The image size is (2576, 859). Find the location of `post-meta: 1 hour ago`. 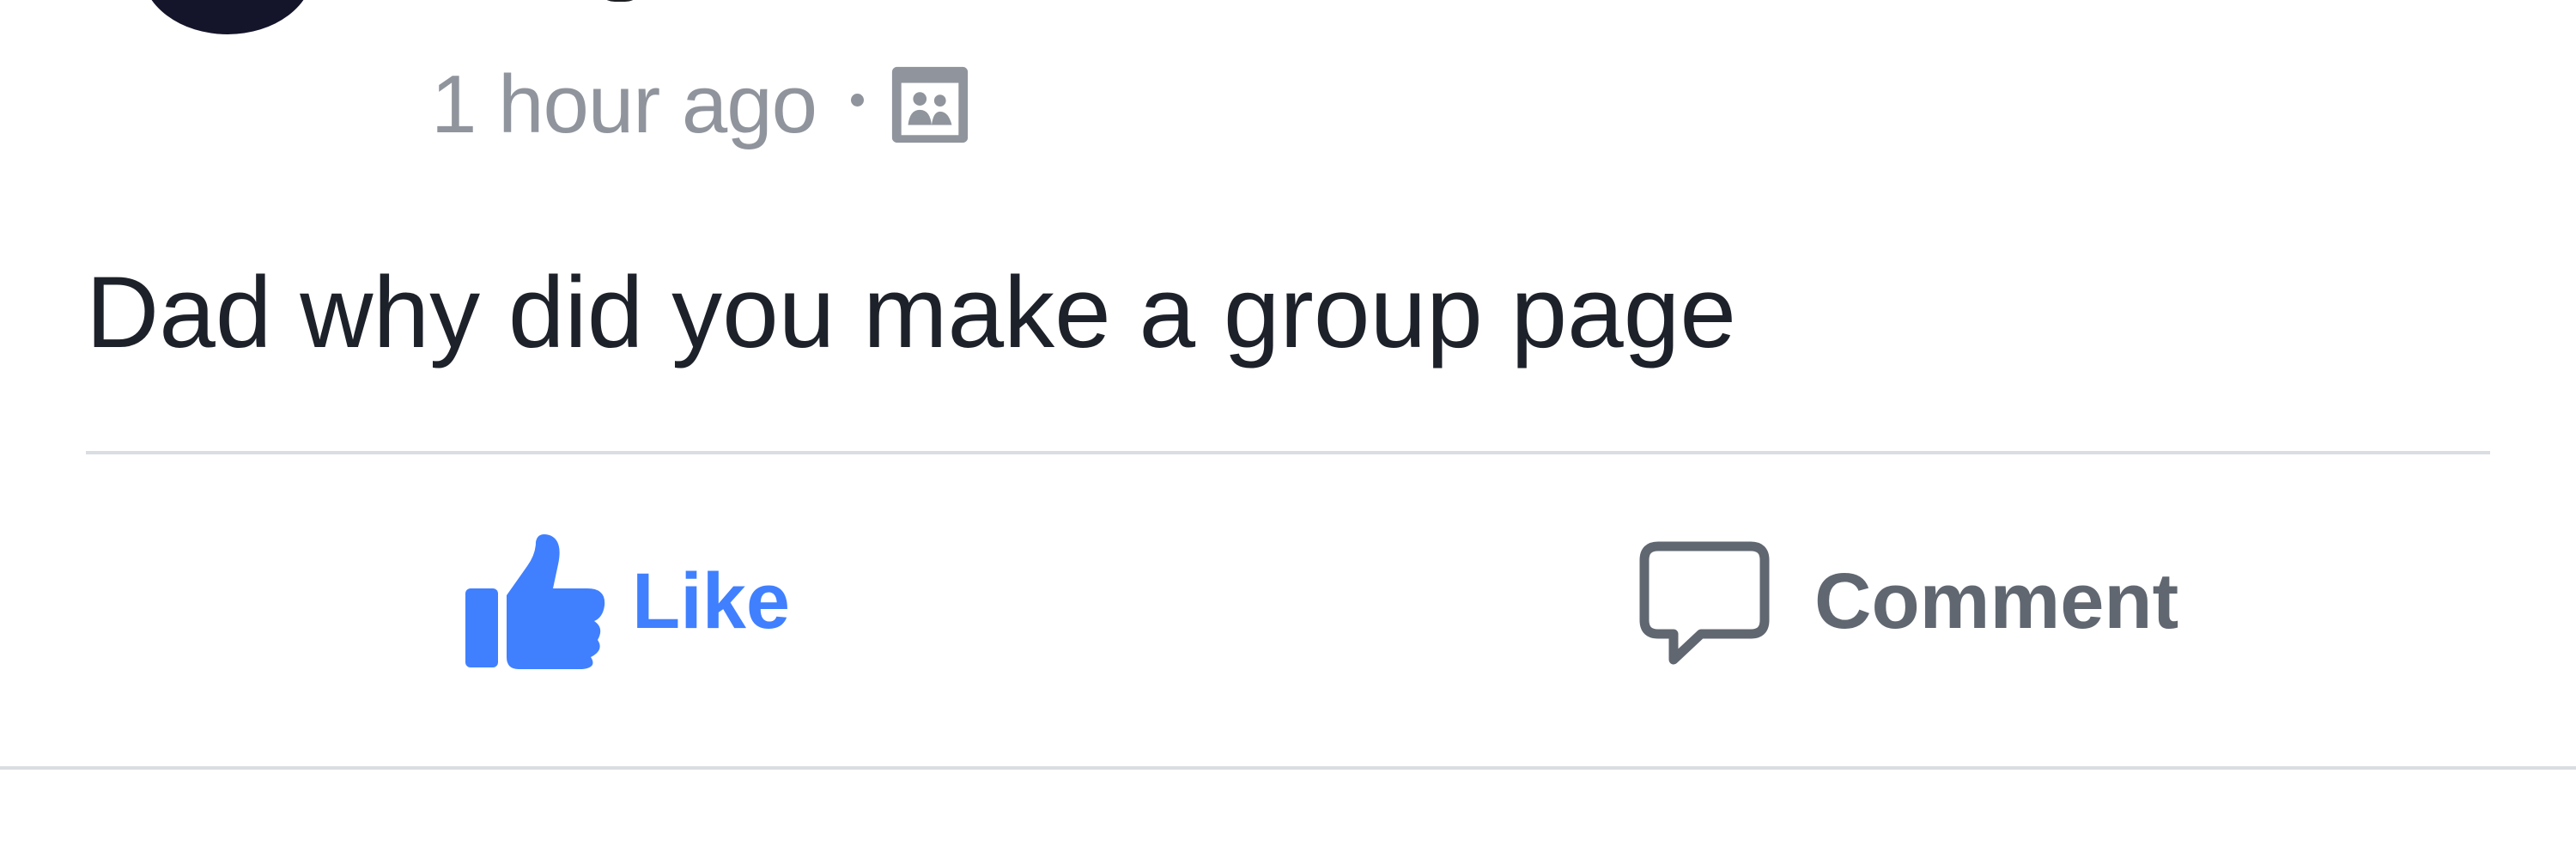

post-meta: 1 hour ago is located at coordinates (702, 105).